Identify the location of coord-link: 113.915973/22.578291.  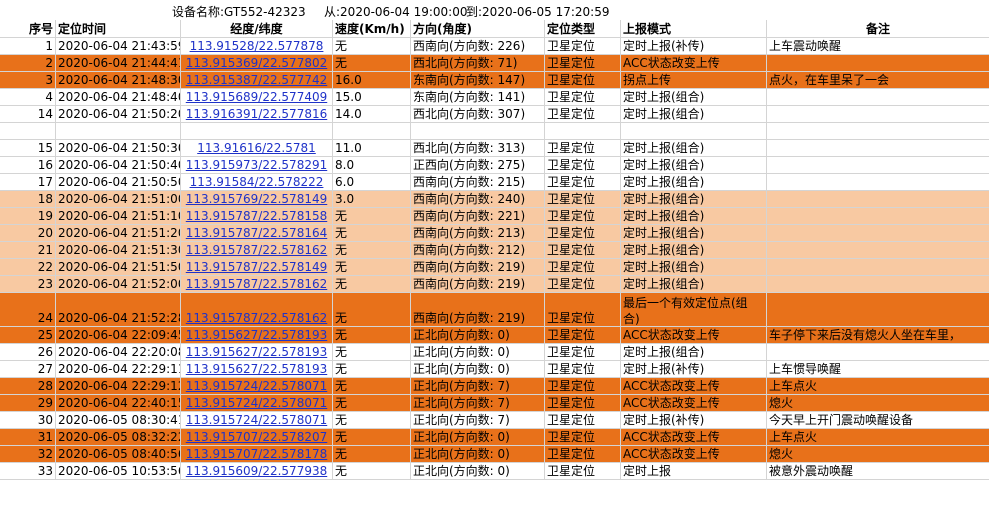
(257, 165).